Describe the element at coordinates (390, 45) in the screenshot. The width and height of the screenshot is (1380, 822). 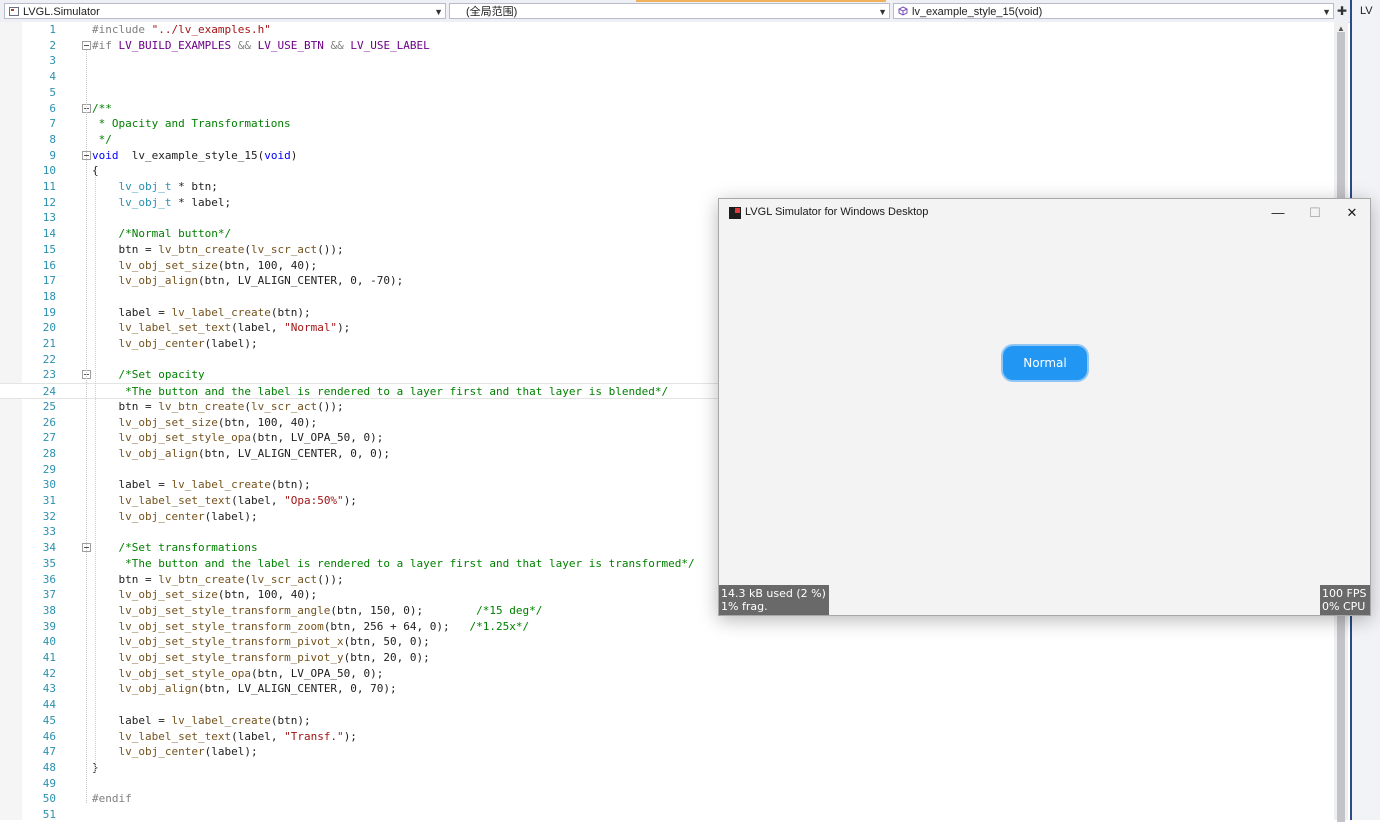
I see `code-token: LV_USE_LABEL` at that location.